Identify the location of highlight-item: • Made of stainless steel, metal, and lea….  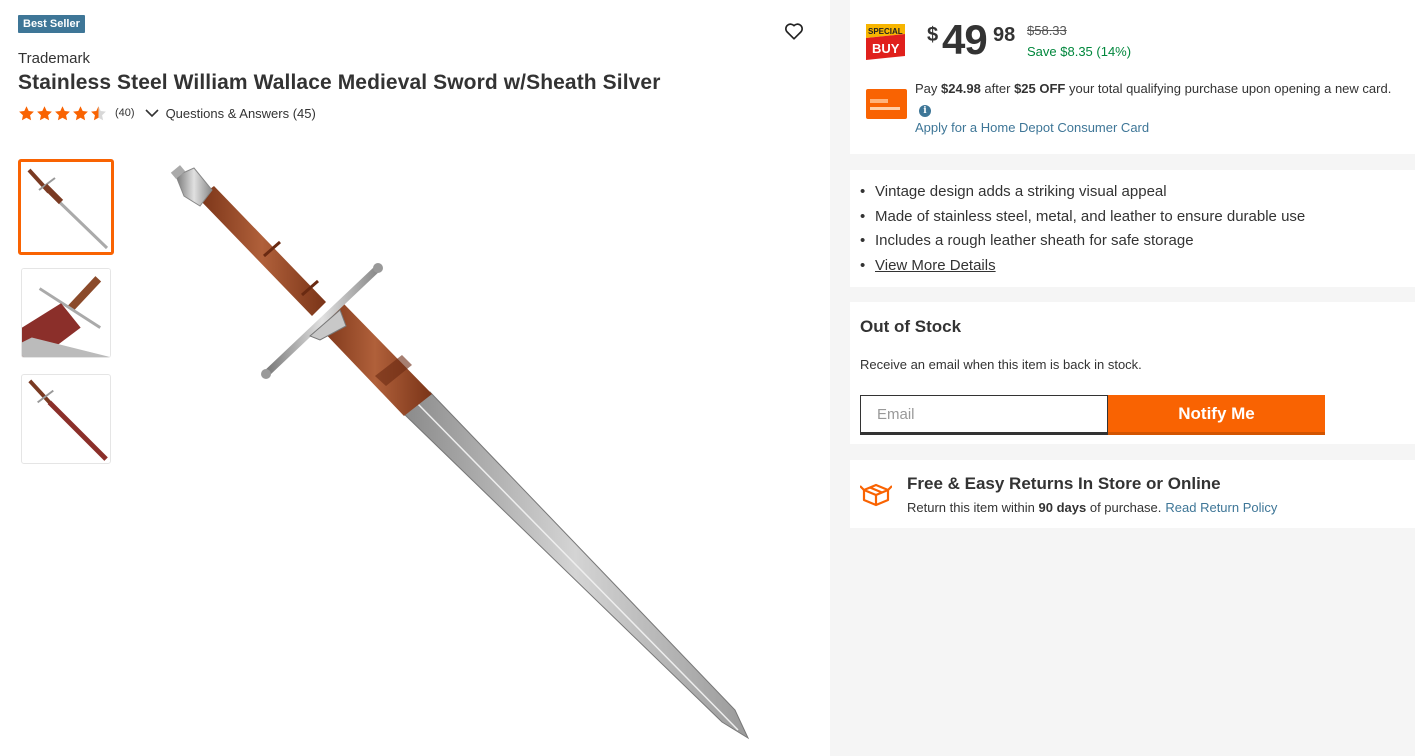
(1083, 216).